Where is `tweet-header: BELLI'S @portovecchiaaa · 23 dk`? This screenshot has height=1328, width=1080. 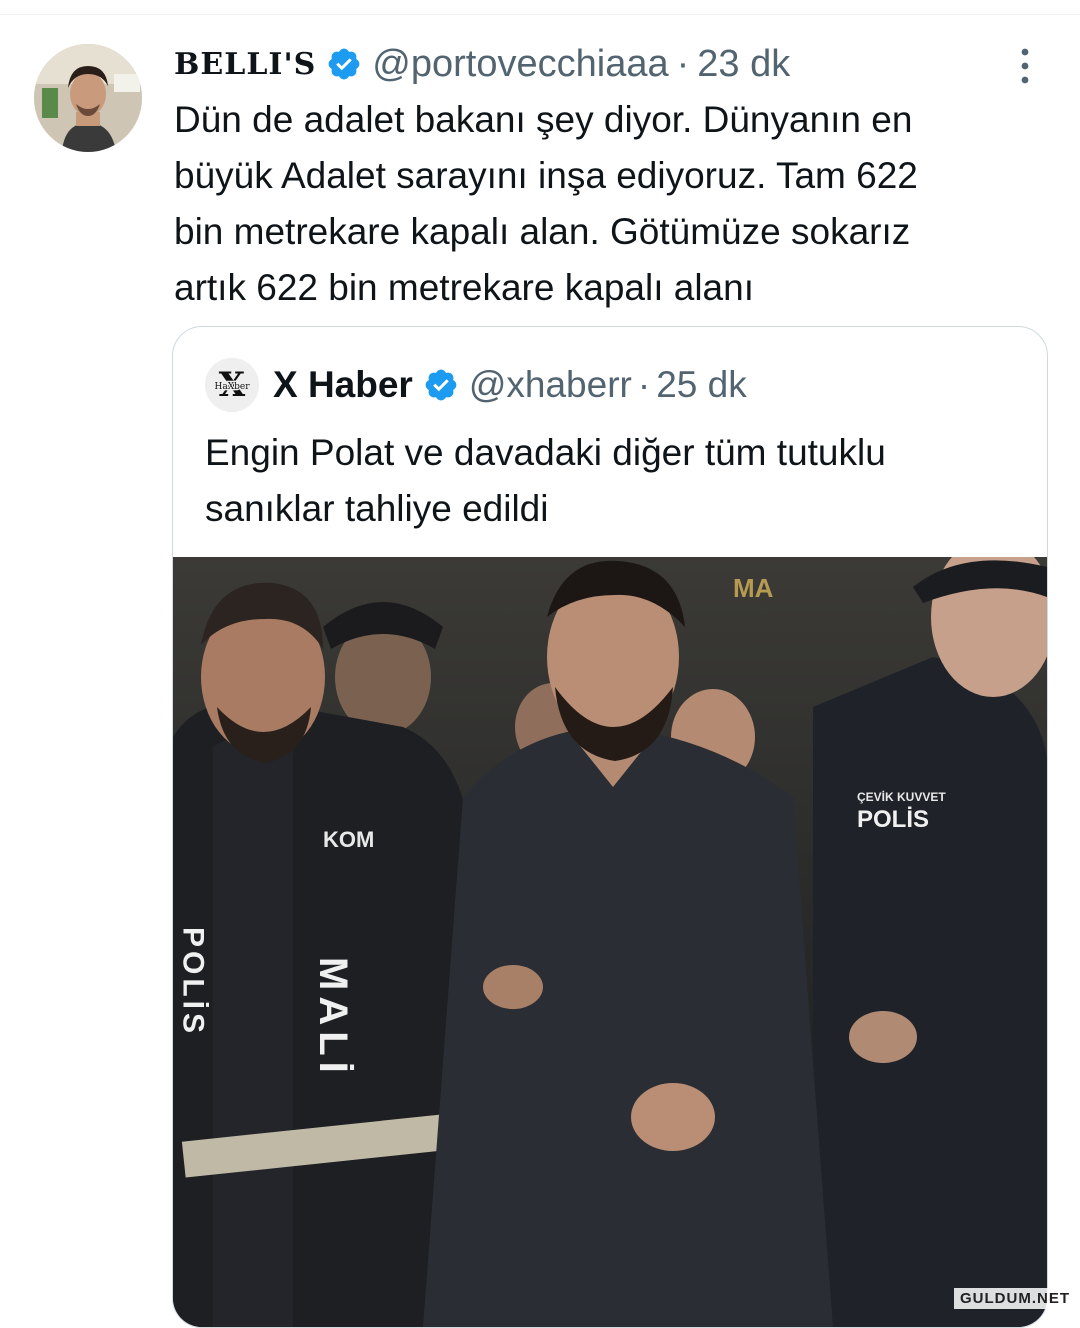 tweet-header: BELLI'S @portovecchiaaa · 23 dk is located at coordinates (482, 64).